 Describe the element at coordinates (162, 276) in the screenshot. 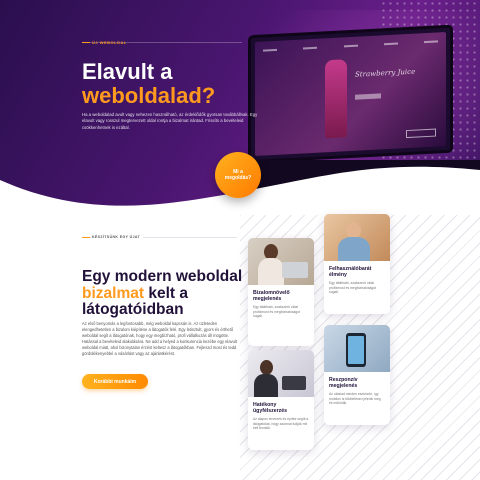

I see `section-title-part1: Egy modern weboldal` at that location.